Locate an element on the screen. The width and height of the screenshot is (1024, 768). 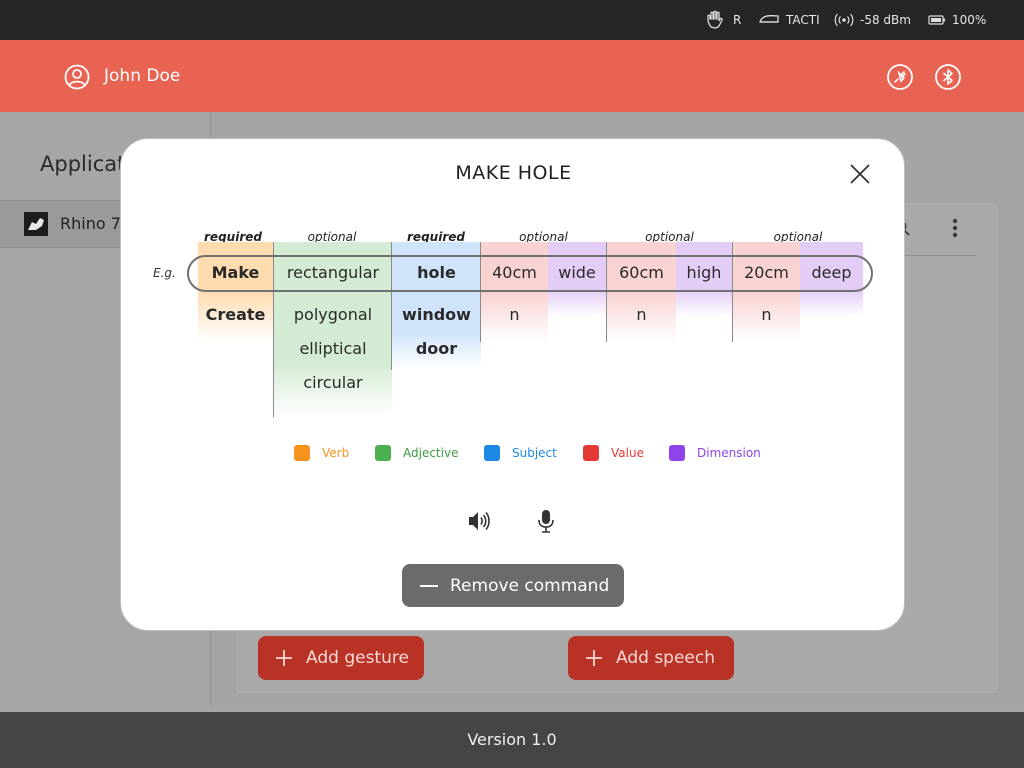
more-options-icon is located at coordinates (955, 229).